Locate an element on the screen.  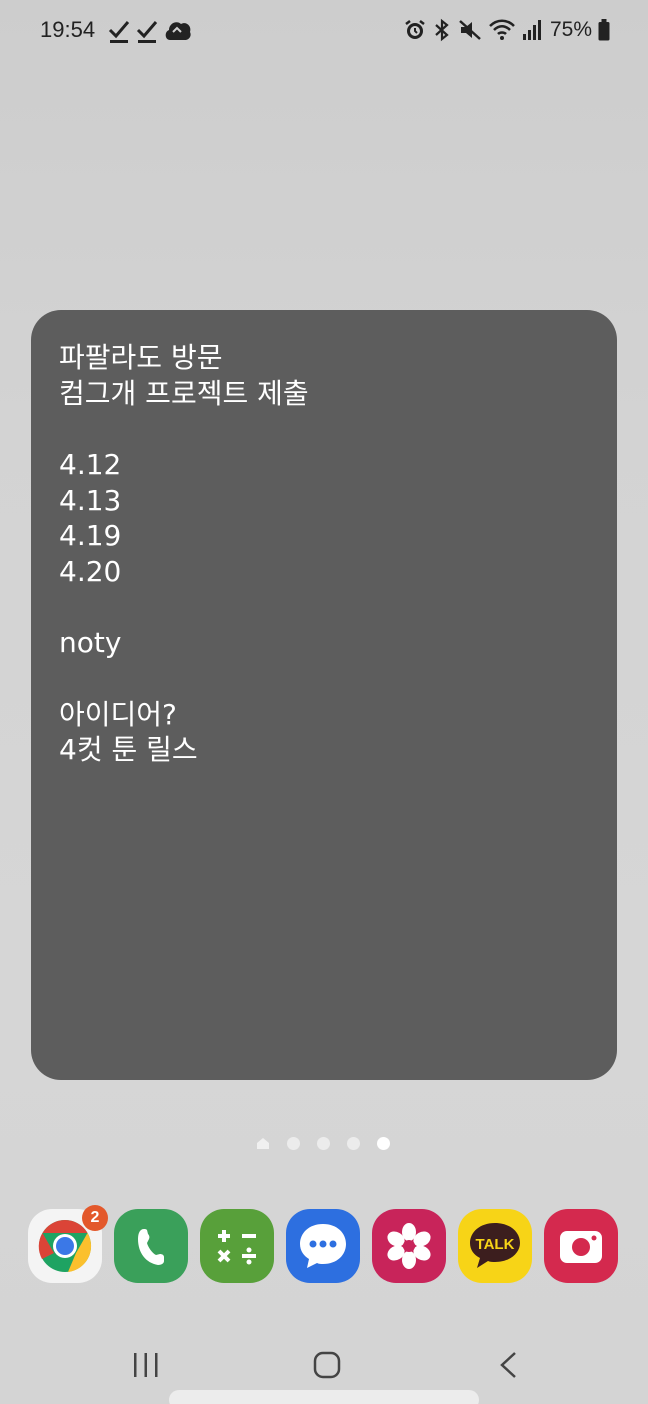
recents-icon is located at coordinates (146, 1365).